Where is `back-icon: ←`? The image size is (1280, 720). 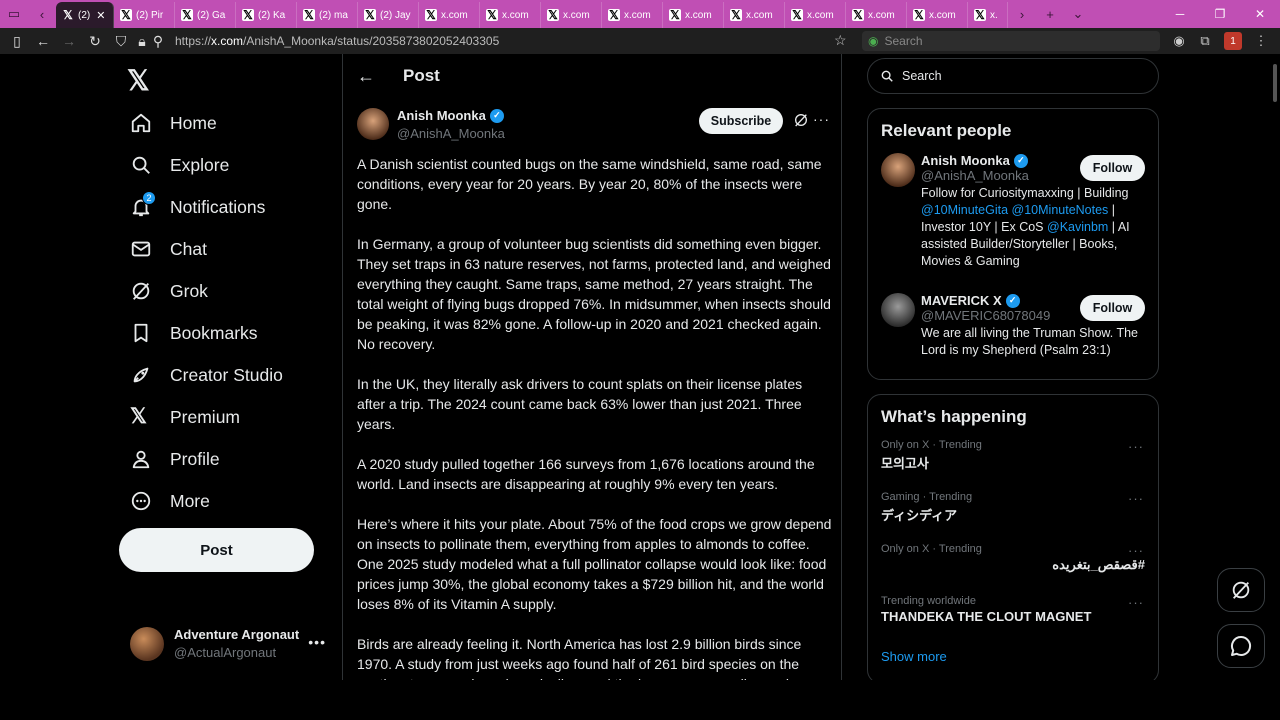
back-icon: ← is located at coordinates (43, 41).